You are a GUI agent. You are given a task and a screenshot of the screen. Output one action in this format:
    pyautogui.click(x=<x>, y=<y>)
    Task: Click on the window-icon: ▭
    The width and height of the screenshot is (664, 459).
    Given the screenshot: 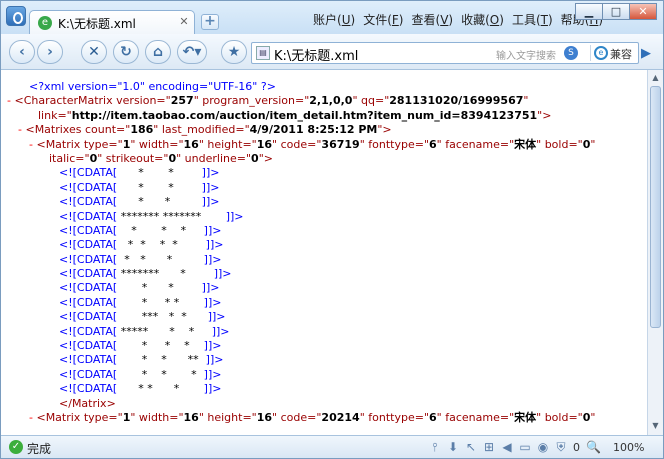 What is the action you would take?
    pyautogui.click(x=525, y=447)
    